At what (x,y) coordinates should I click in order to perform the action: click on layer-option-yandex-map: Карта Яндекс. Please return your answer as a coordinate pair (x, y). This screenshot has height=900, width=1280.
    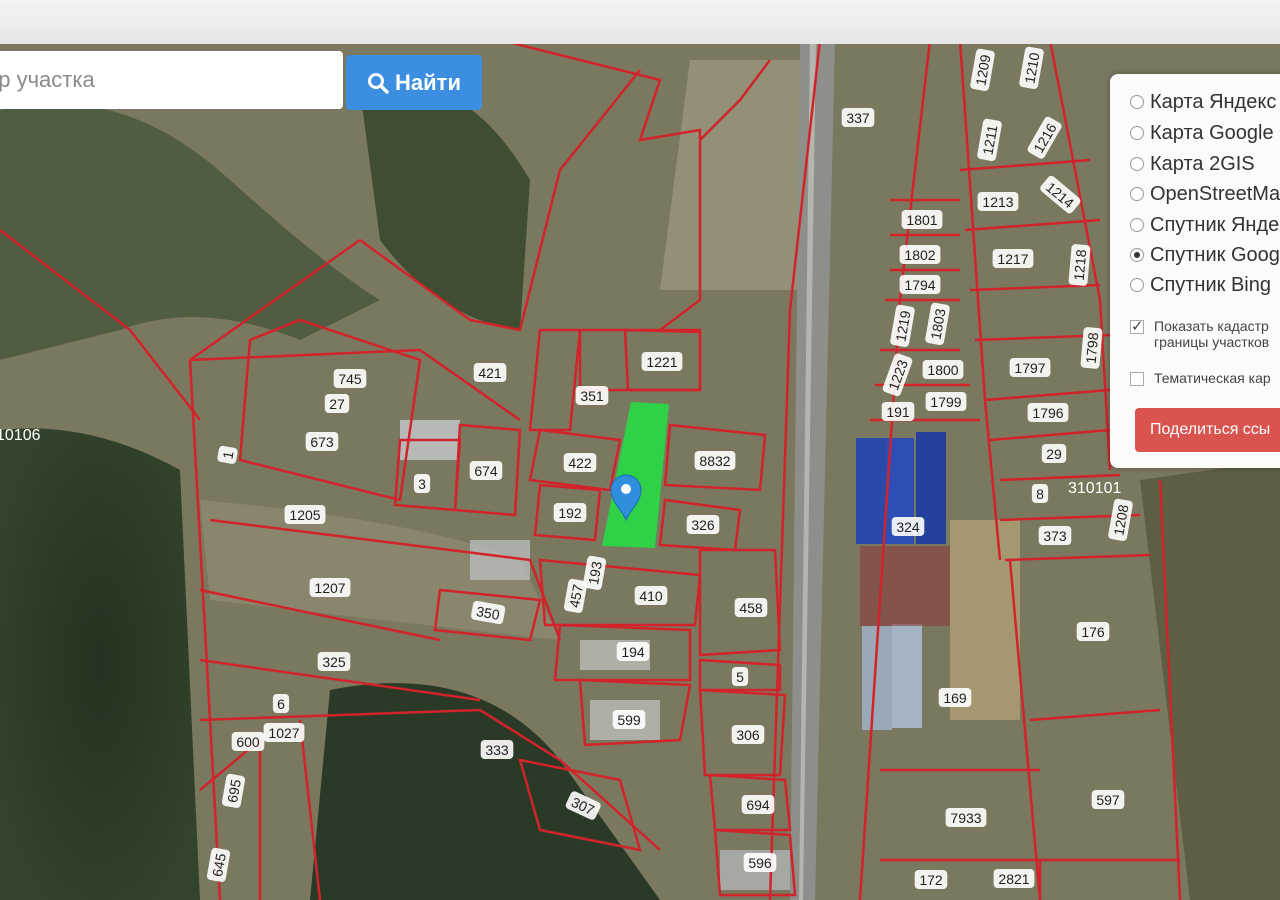
    Looking at the image, I should click on (1203, 102).